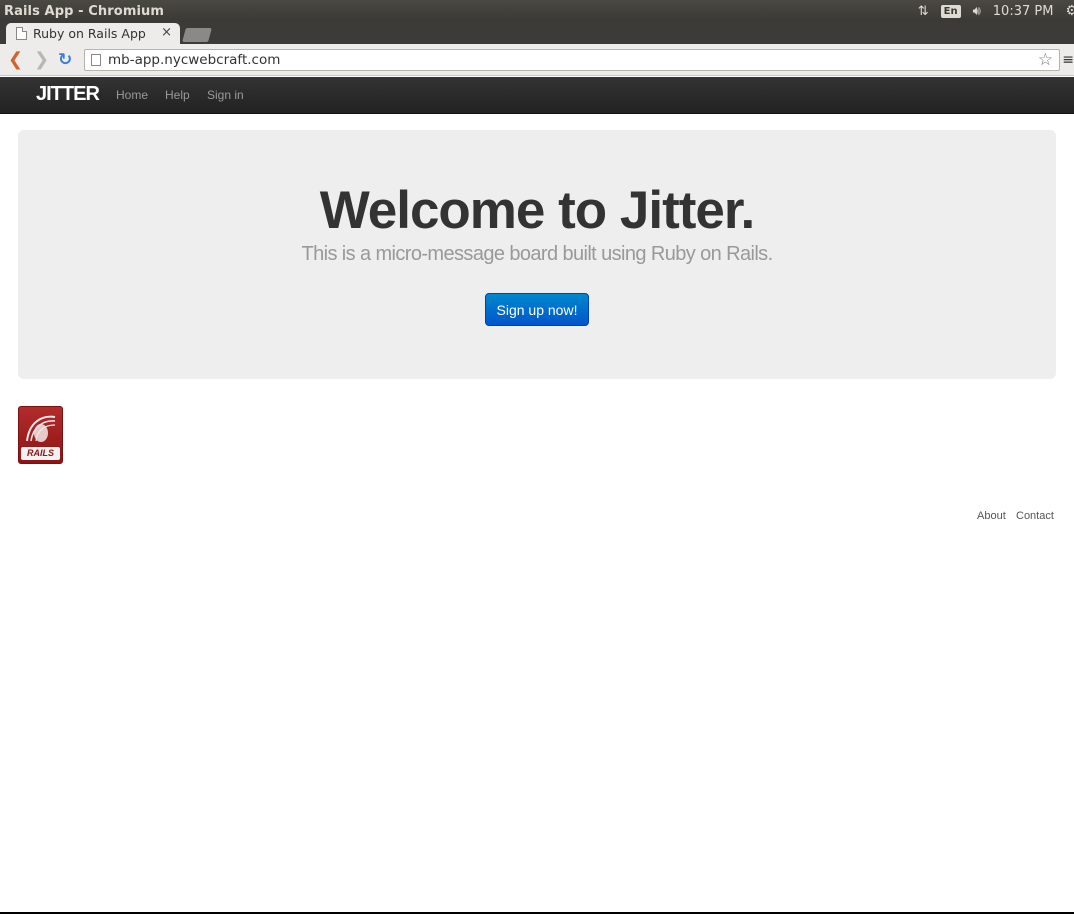 This screenshot has height=914, width=1074. Describe the element at coordinates (991, 516) in the screenshot. I see `footer-link-about: About` at that location.